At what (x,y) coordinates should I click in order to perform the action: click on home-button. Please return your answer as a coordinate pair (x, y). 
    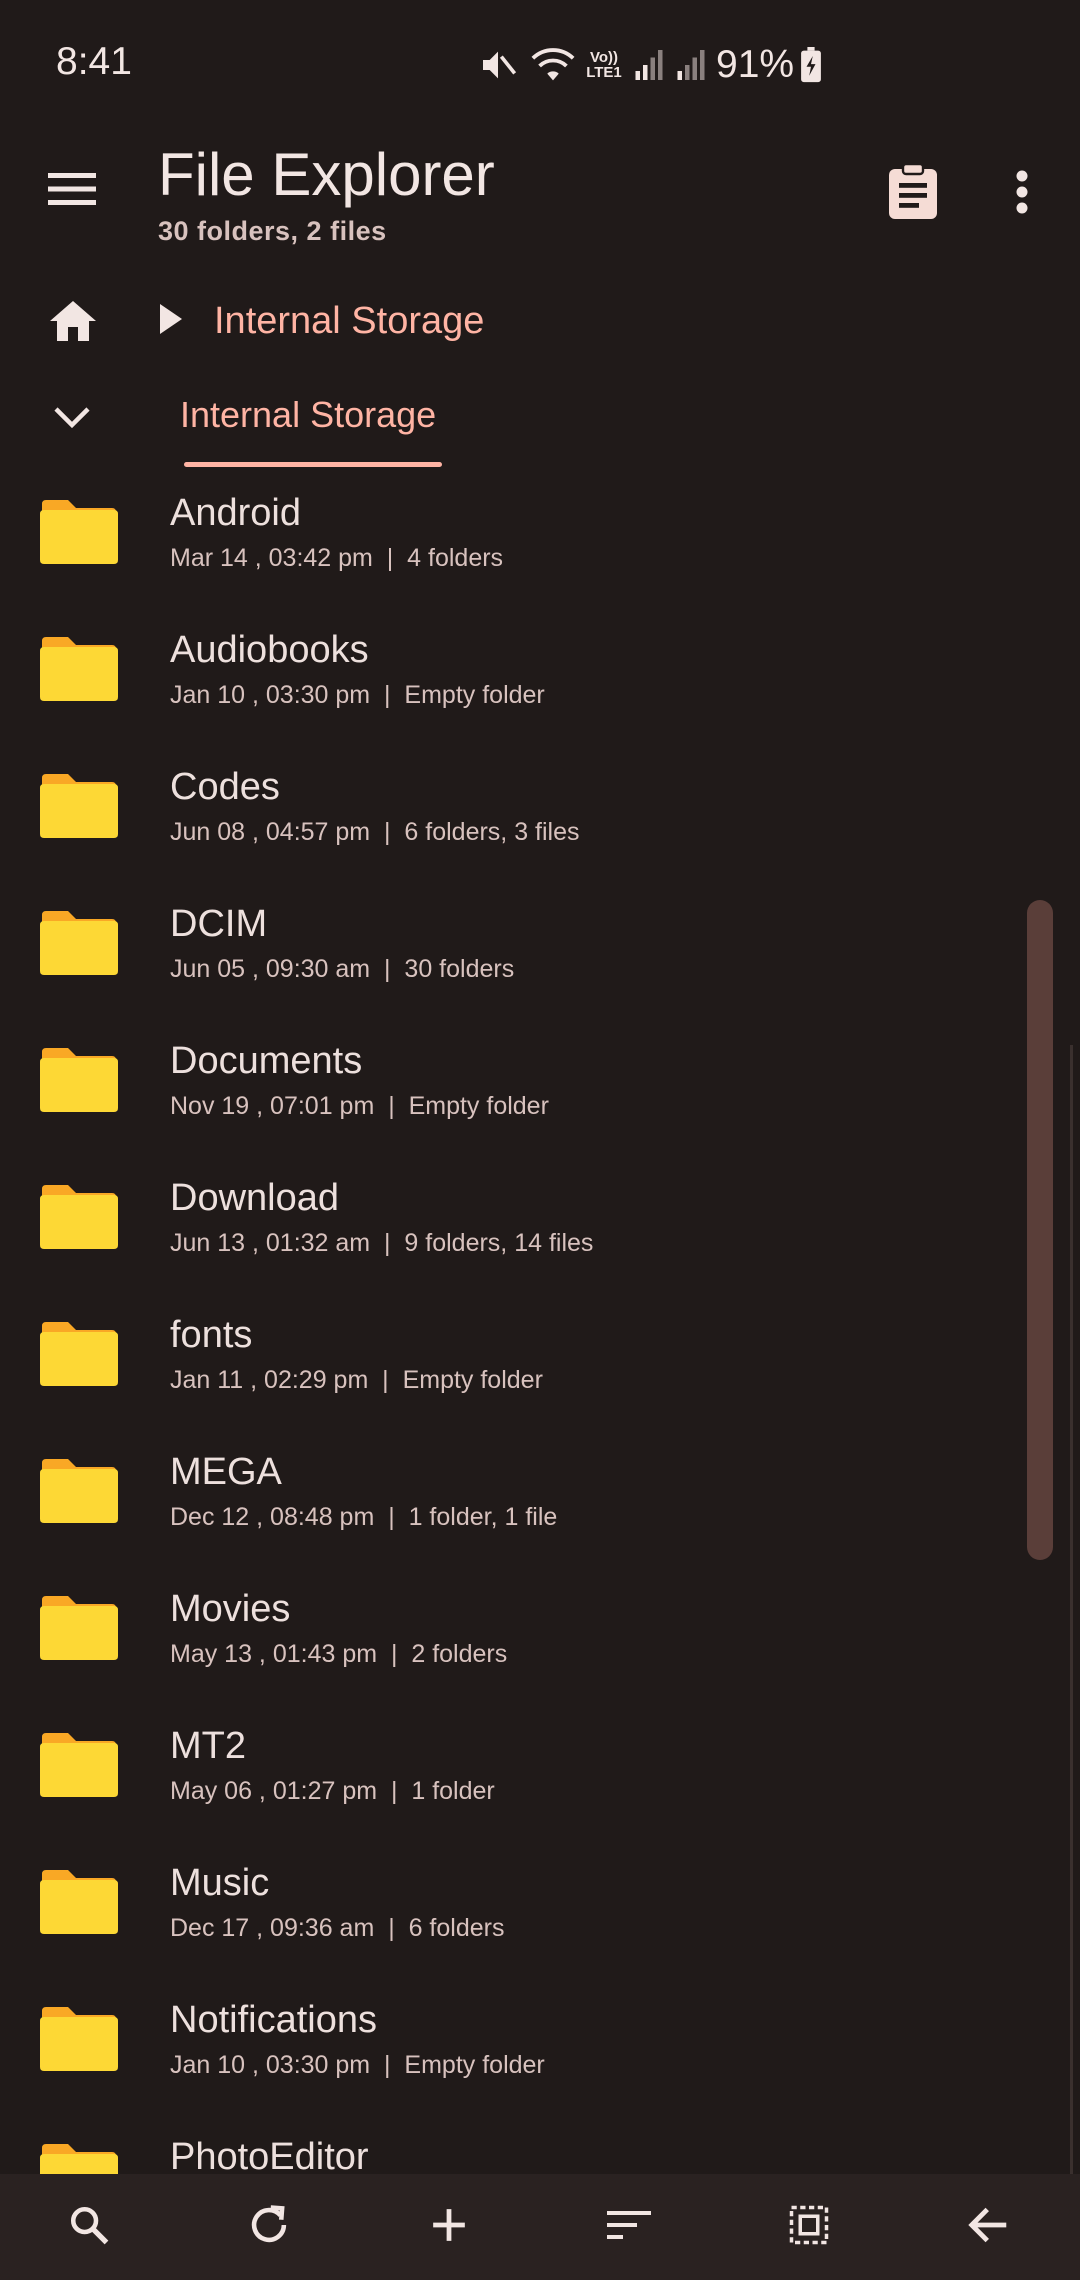
    Looking at the image, I should click on (73, 323).